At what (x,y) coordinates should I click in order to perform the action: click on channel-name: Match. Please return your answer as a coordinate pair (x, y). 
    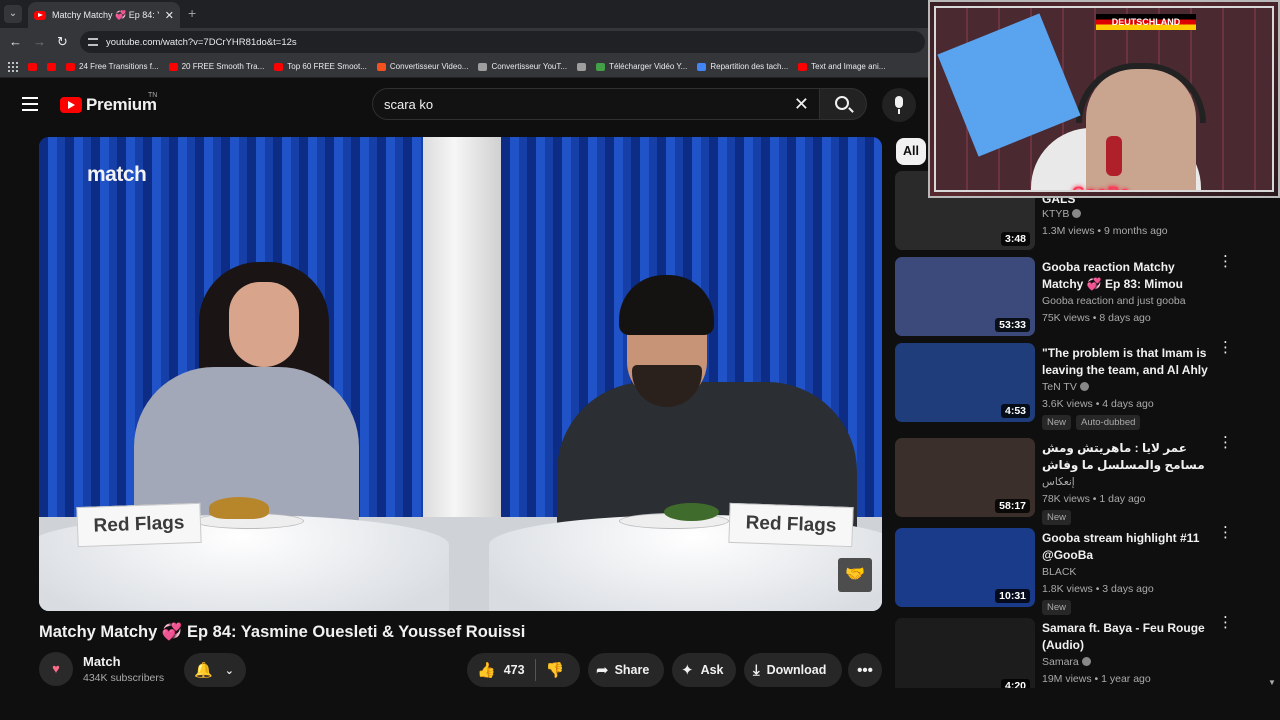
    Looking at the image, I should click on (102, 661).